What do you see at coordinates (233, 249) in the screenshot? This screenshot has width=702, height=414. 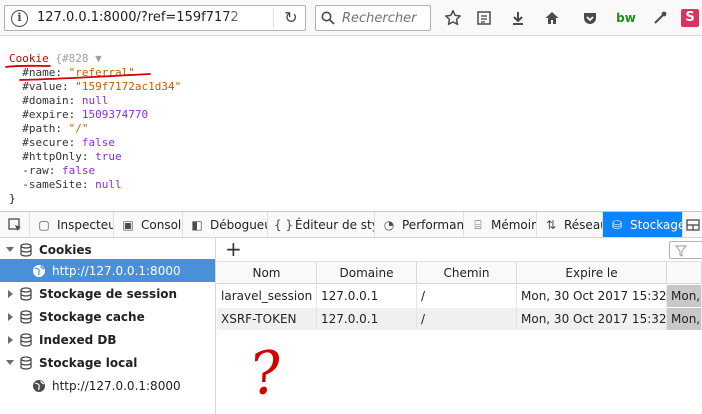 I see `add-cookie-button: +` at bounding box center [233, 249].